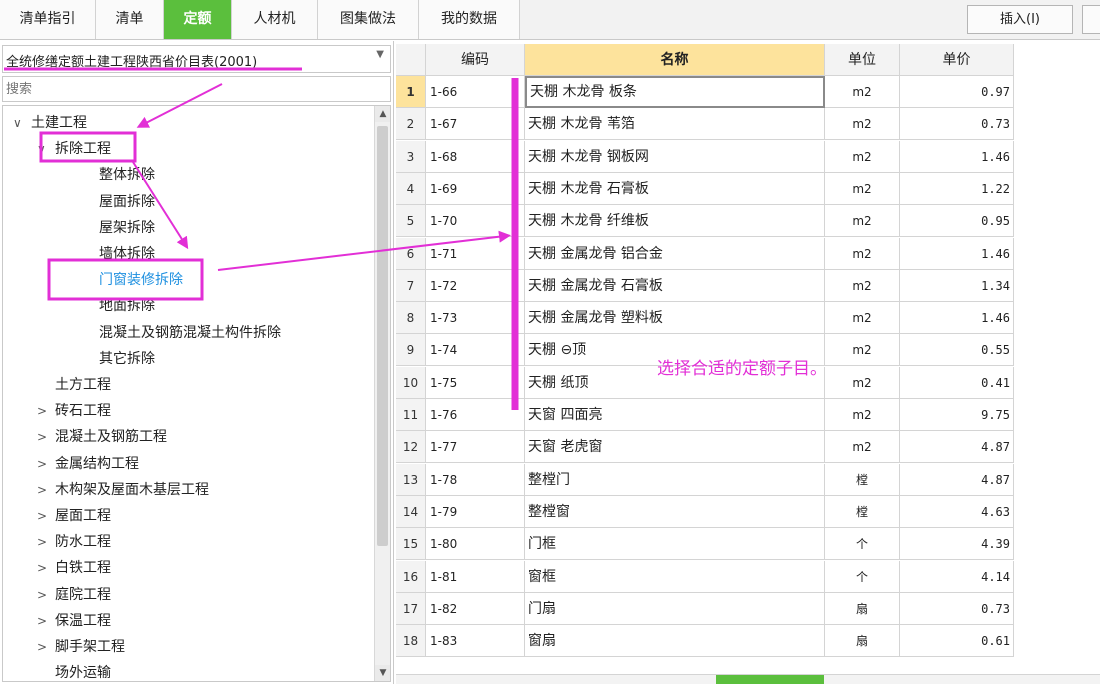 This screenshot has height=684, width=1100. I want to click on cell-price: 4.14, so click(957, 576).